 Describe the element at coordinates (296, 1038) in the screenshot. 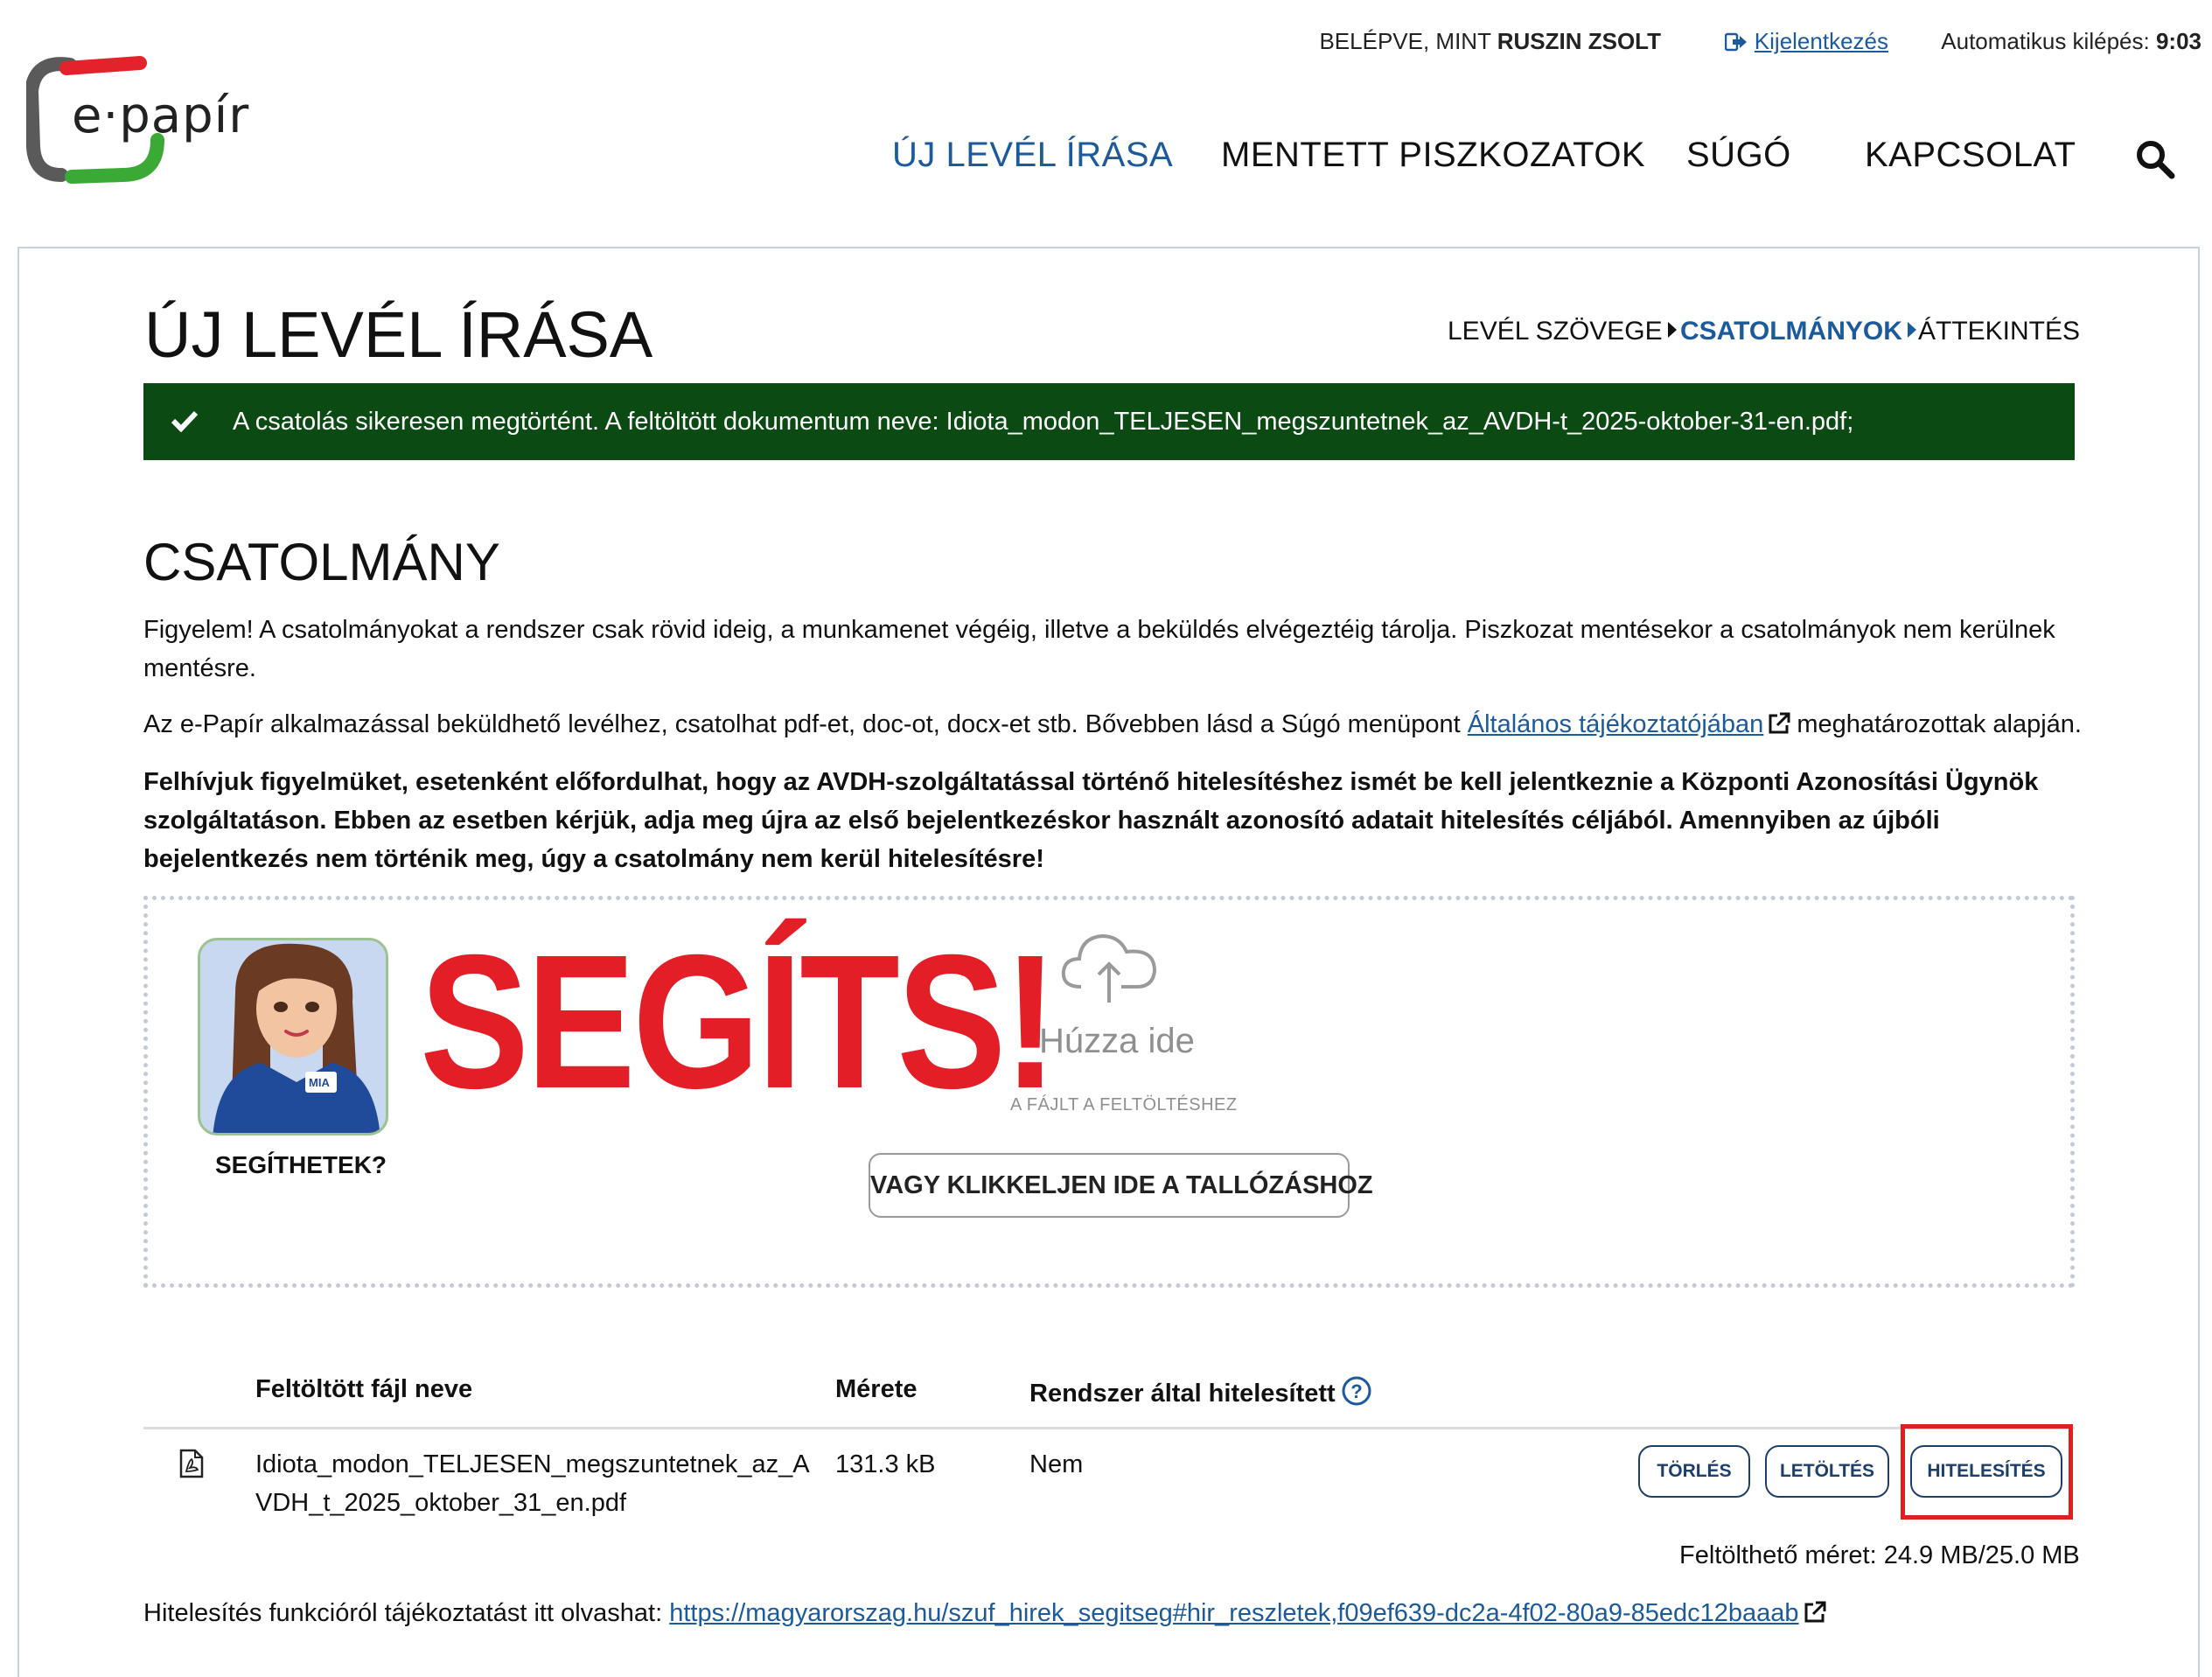

I see `assistant-illustration: MIA` at that location.